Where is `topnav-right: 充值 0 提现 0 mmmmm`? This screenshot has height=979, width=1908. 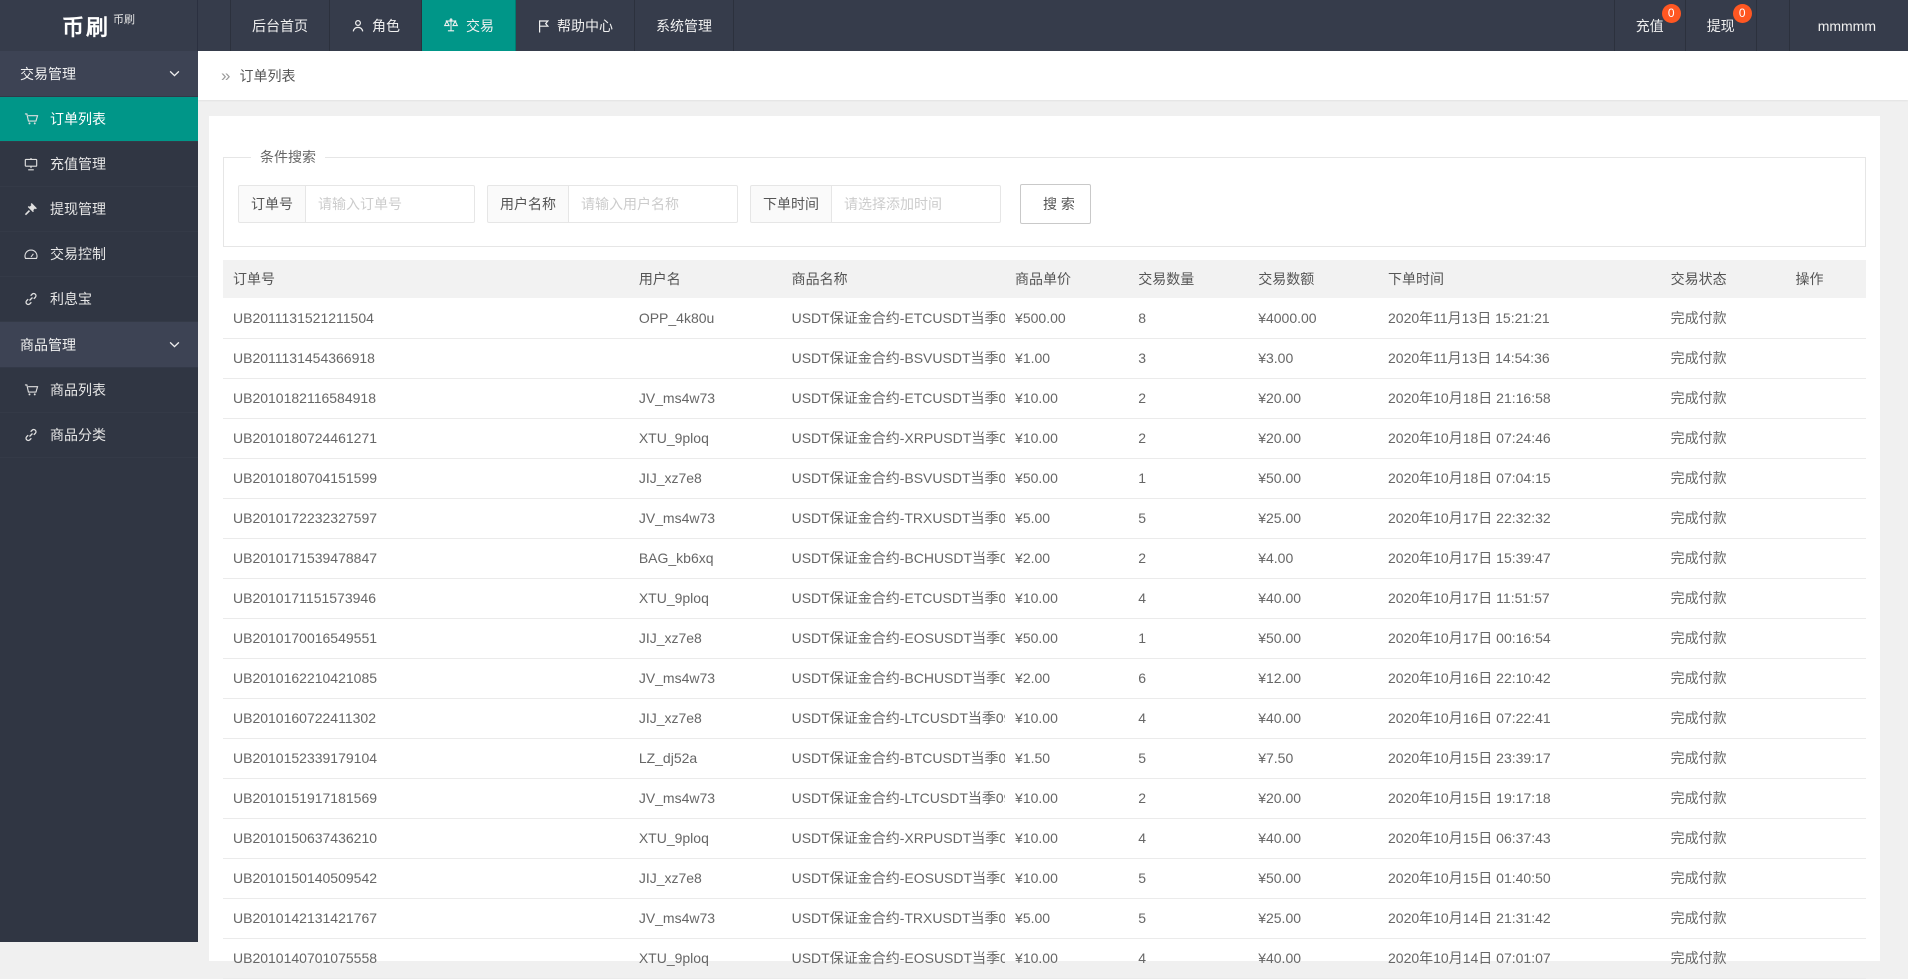 topnav-right: 充值 0 提现 0 mmmmm is located at coordinates (1761, 25).